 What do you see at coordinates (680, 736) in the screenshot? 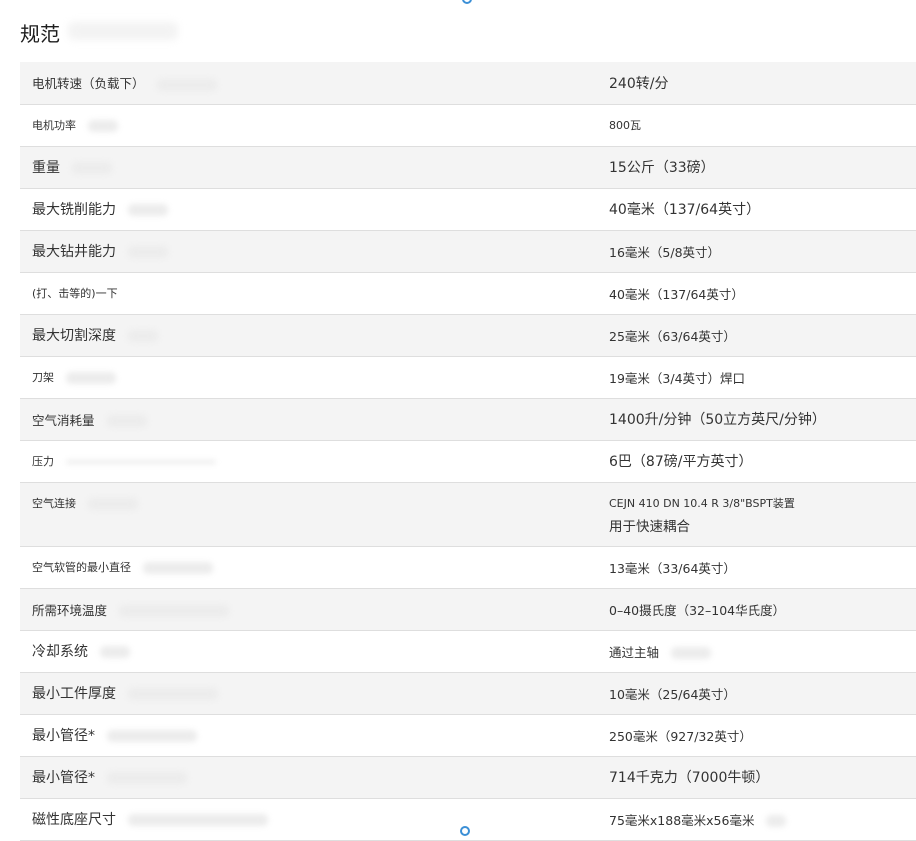
I see `spec-value: 250毫米（927/32英寸）` at bounding box center [680, 736].